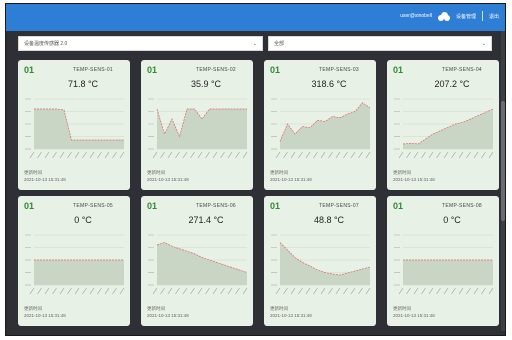  Describe the element at coordinates (255, 17) in the screenshot. I see `top-bar: user@sinobell 设备管理 退出` at that location.